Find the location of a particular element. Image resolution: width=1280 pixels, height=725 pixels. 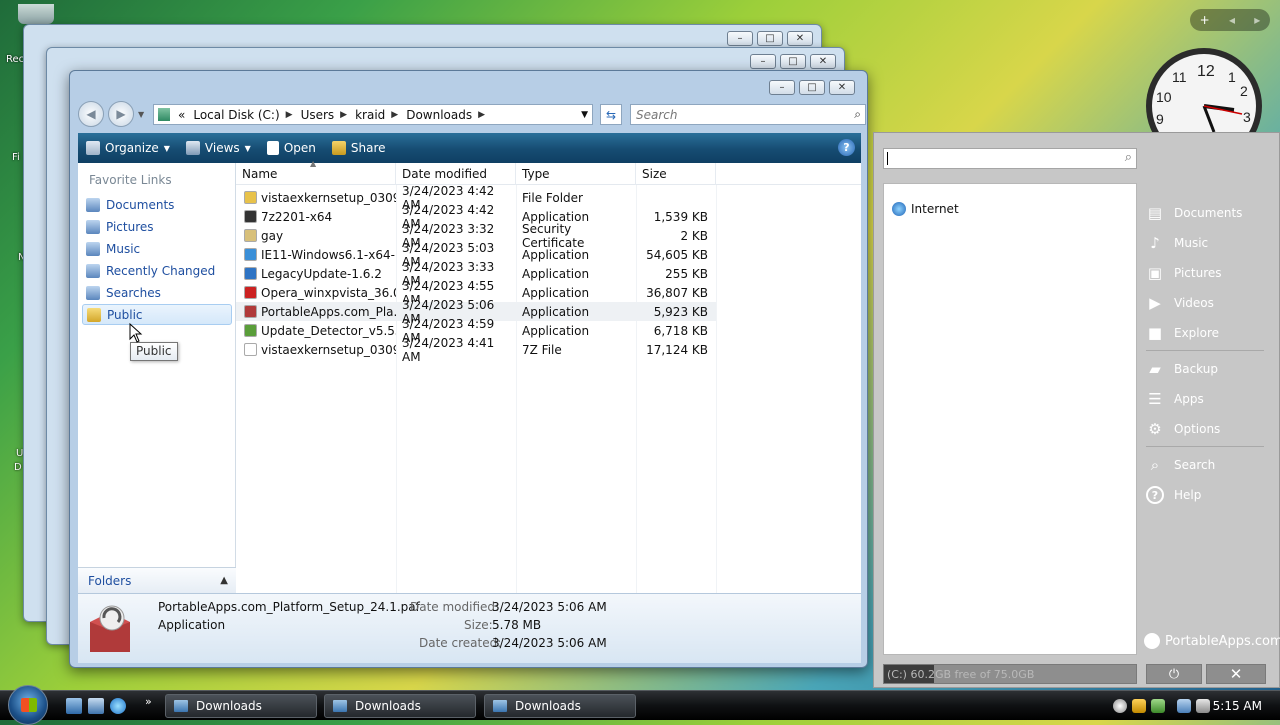

pa-link-help: ? Help is located at coordinates (1173, 495).